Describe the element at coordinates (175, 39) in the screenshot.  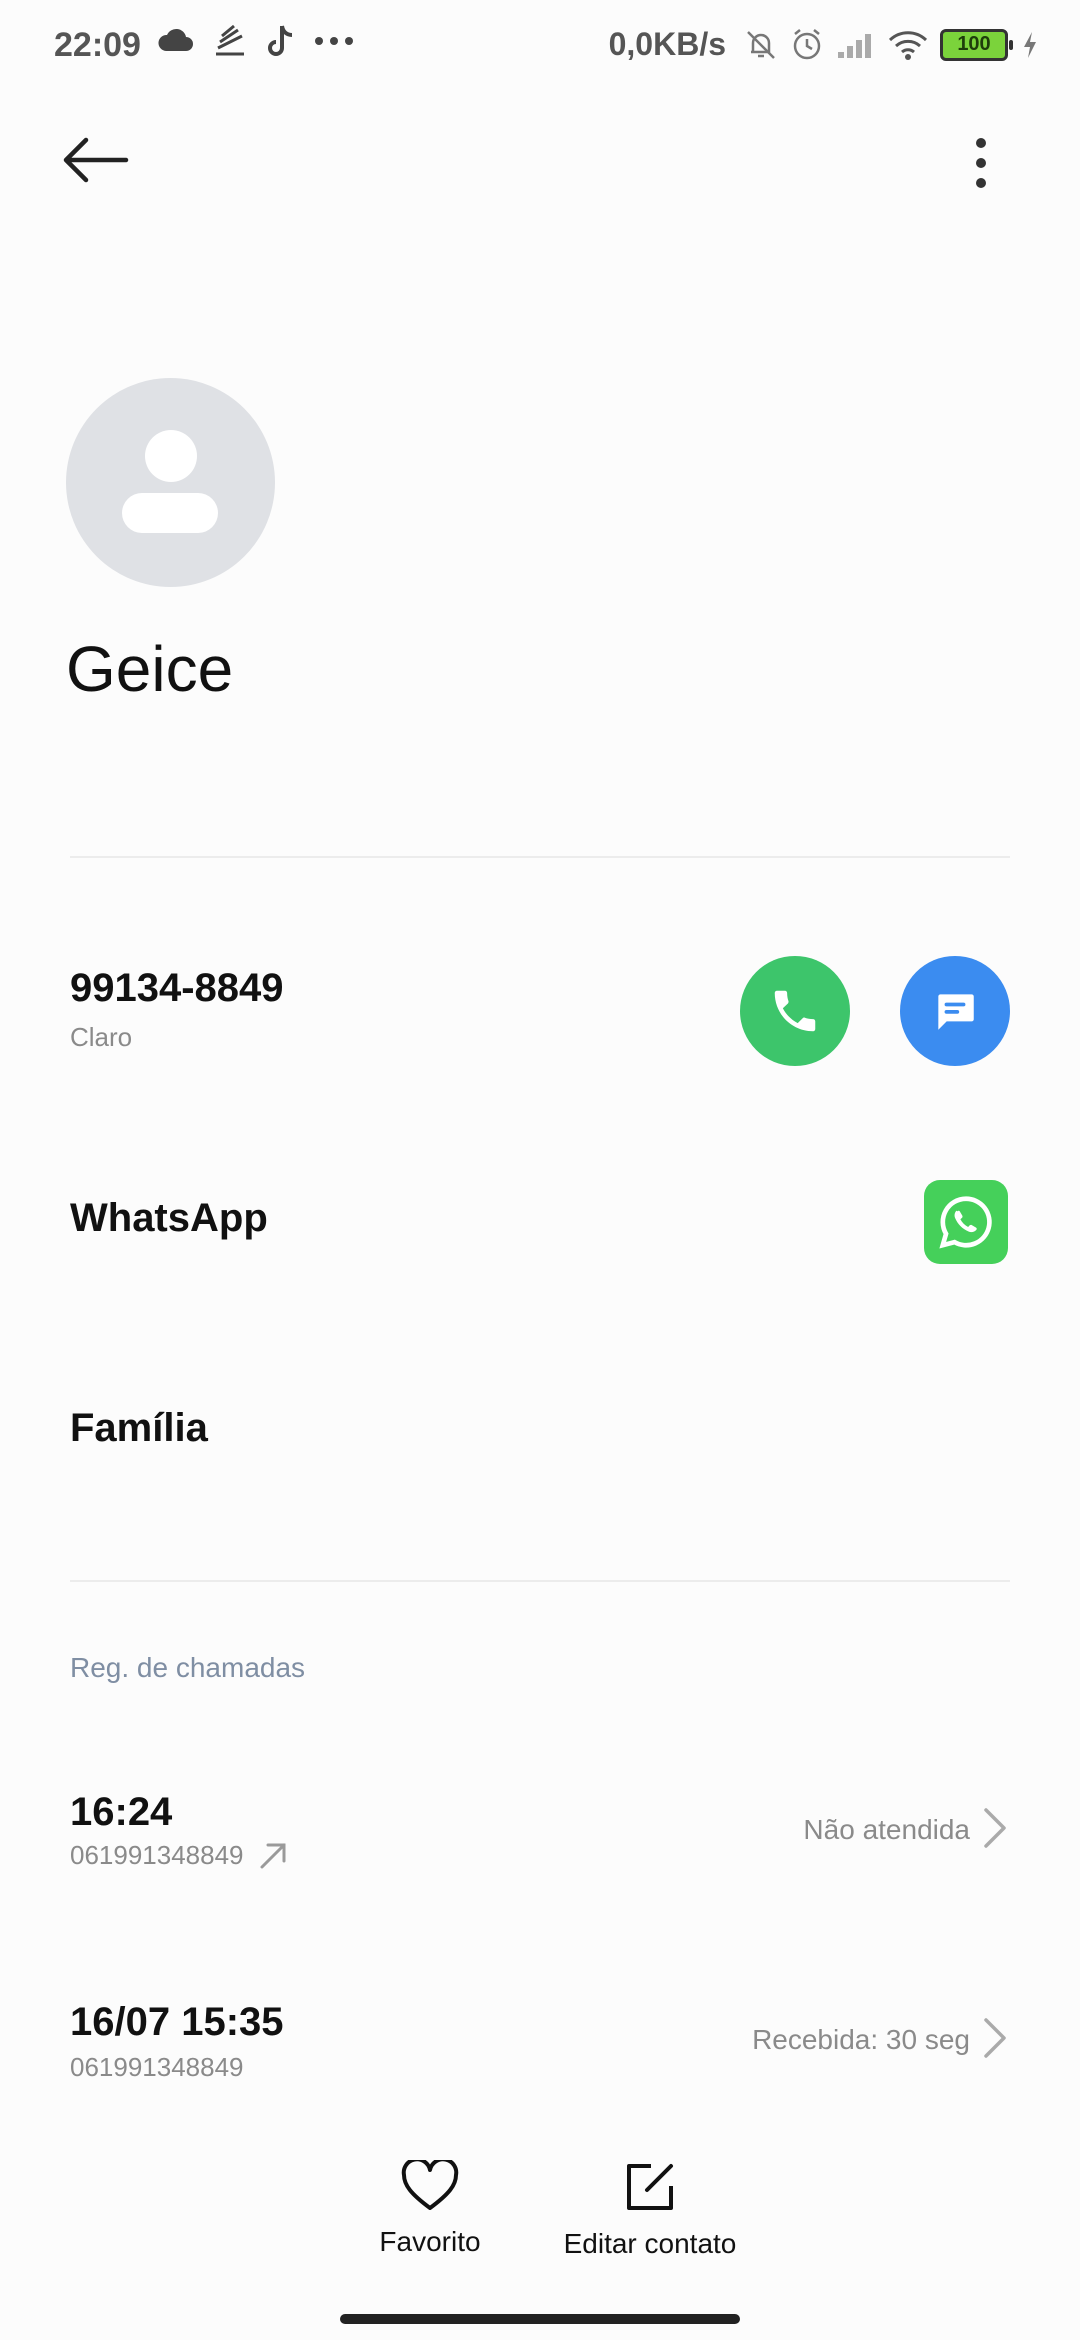
I see `cloud-icon` at that location.